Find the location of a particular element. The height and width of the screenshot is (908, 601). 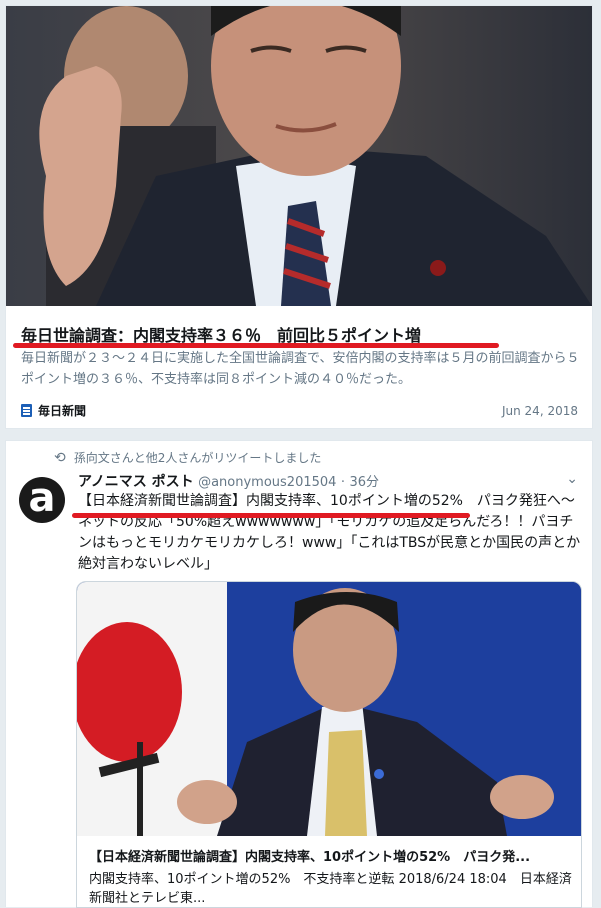

retweet-context: ⟲ 孫向文さんと他2人さんがリツイートしました is located at coordinates (187, 457).